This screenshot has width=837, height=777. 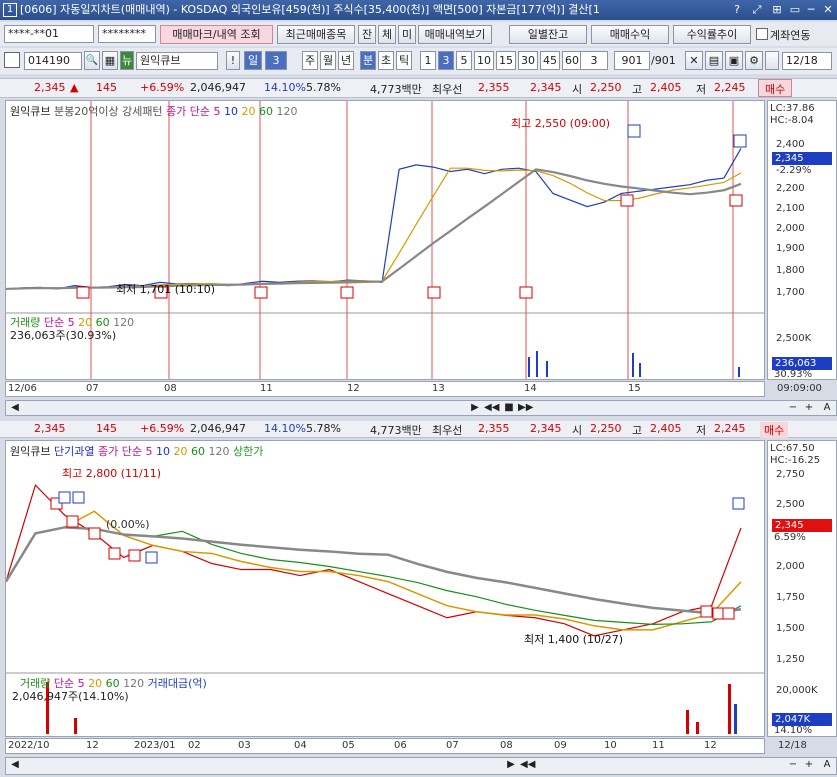 What do you see at coordinates (10, 10) in the screenshot?
I see `window-number: 1` at bounding box center [10, 10].